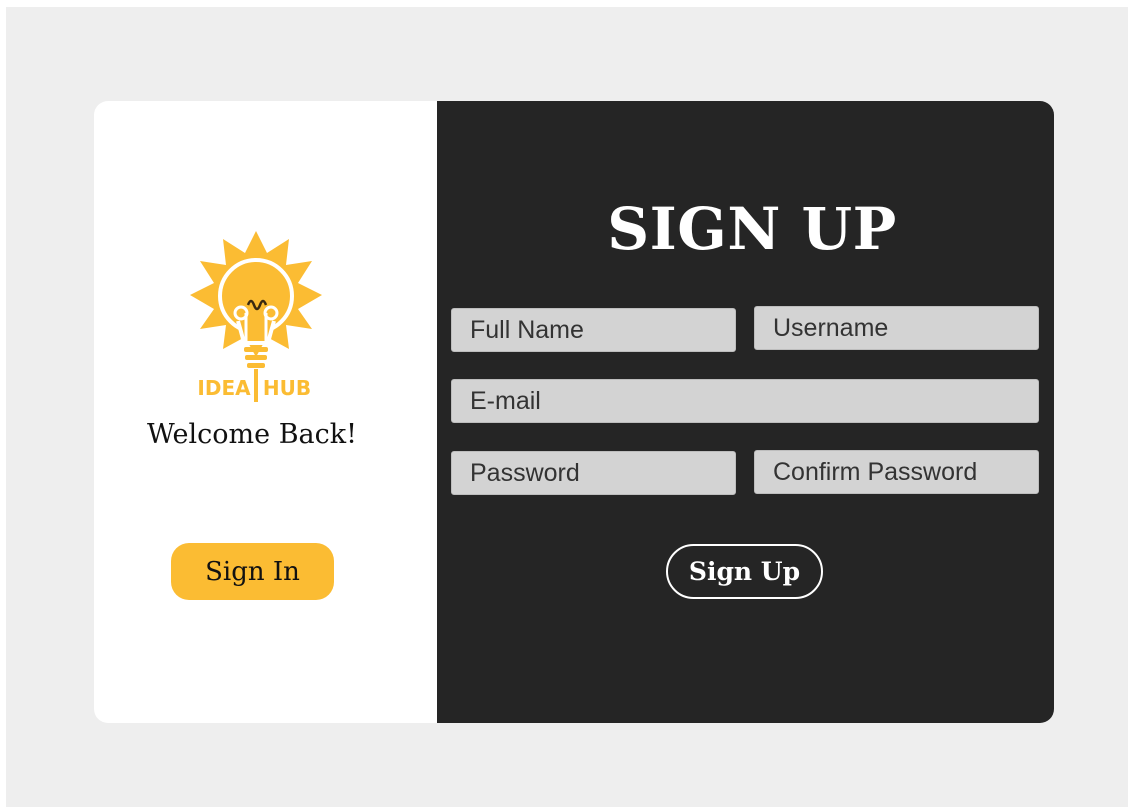  I want to click on email-field: E-mail, so click(745, 401).